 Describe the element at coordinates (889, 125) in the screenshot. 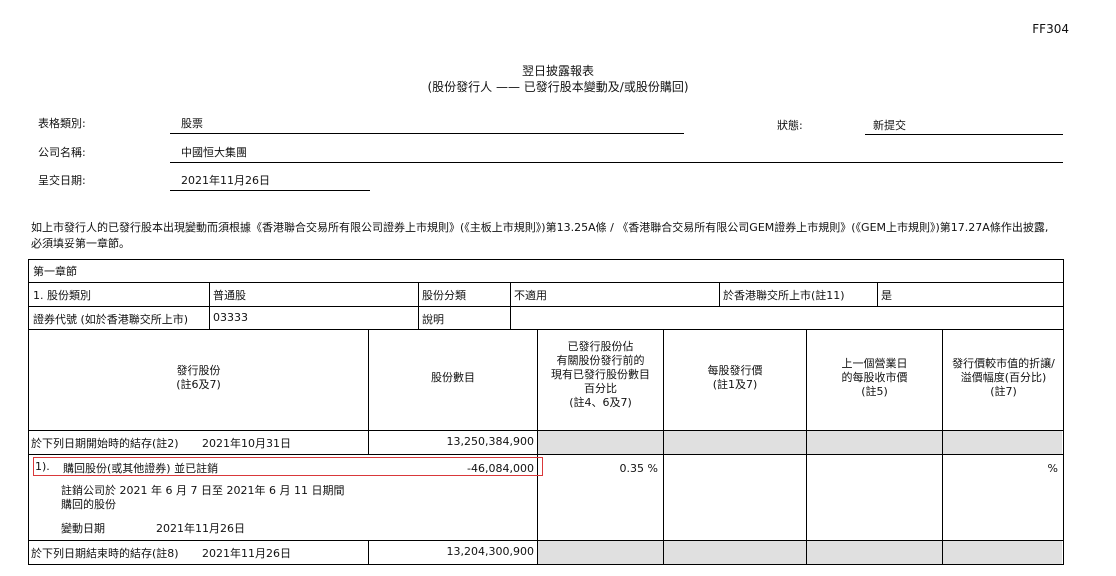

I see `status-value: 新提交` at that location.